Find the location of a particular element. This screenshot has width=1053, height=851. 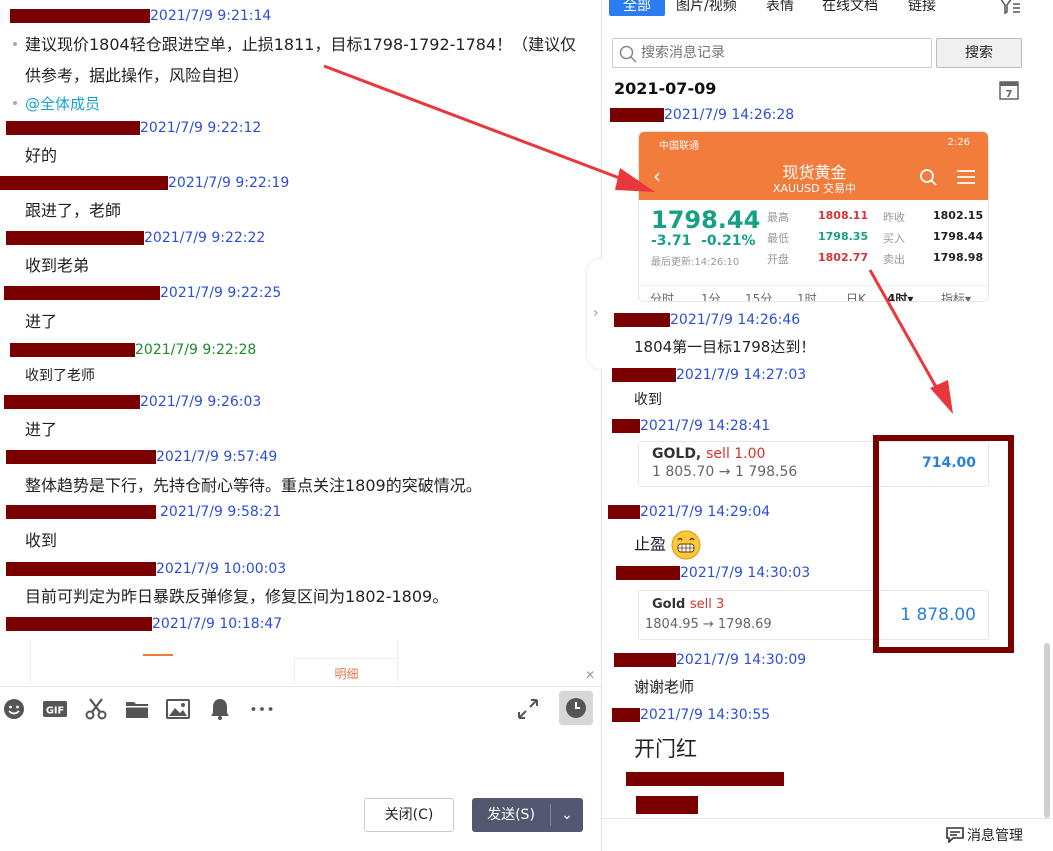

send-label: 发送(S) is located at coordinates (511, 815).